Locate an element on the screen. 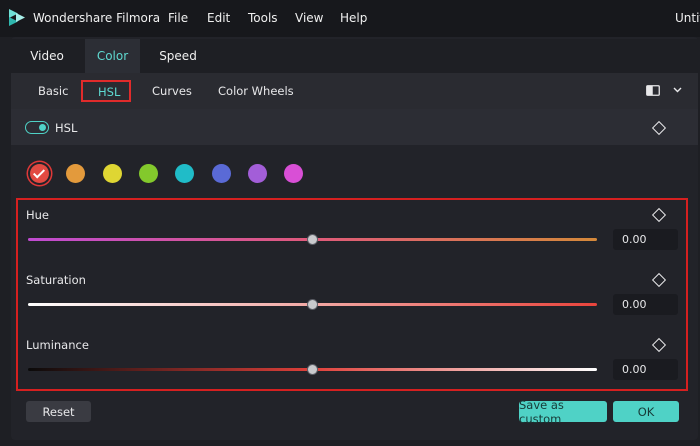  tab-color: Color is located at coordinates (112, 56).